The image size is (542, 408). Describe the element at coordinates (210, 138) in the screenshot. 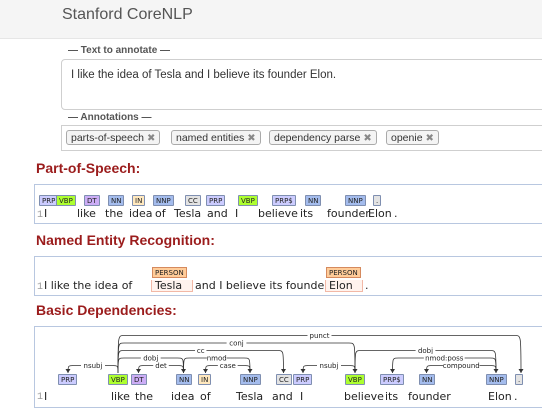

I see `annotator-chip-label: named entities` at that location.